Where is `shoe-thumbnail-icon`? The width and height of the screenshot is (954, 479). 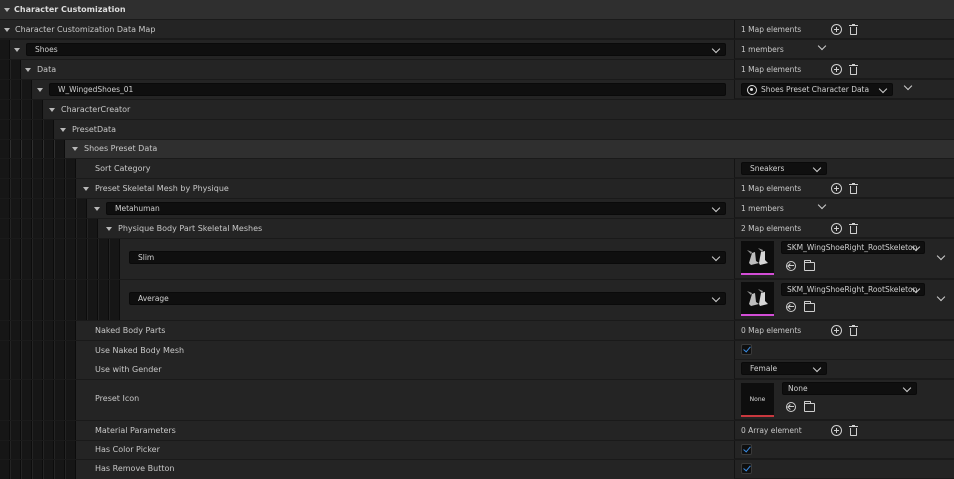 shoe-thumbnail-icon is located at coordinates (757, 297).